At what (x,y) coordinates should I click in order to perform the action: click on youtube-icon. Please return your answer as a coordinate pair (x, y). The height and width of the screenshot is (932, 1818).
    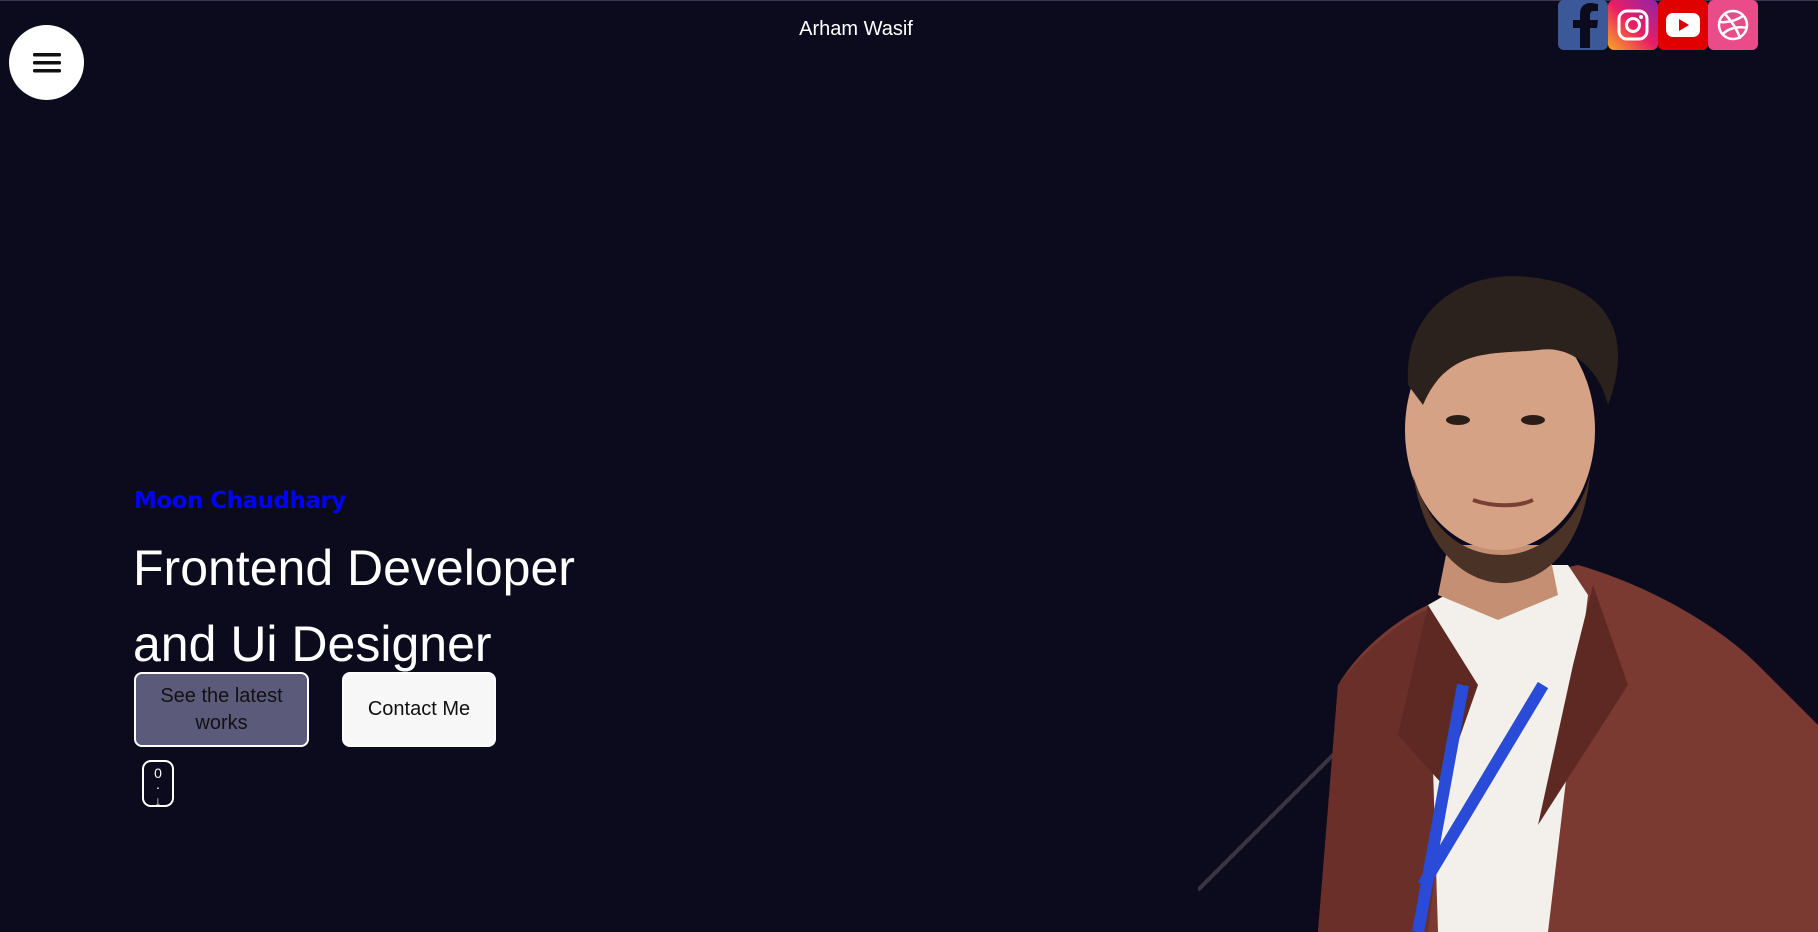
    Looking at the image, I should click on (1683, 25).